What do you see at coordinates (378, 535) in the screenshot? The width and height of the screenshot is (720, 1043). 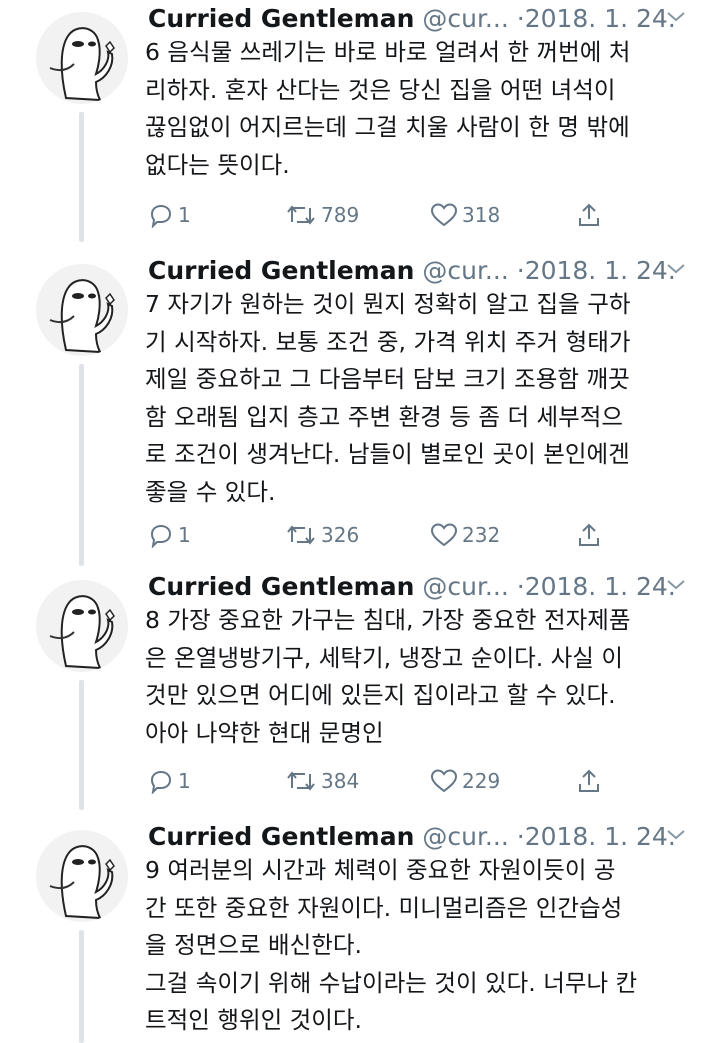 I see `tweet-actions: 1 326 232` at bounding box center [378, 535].